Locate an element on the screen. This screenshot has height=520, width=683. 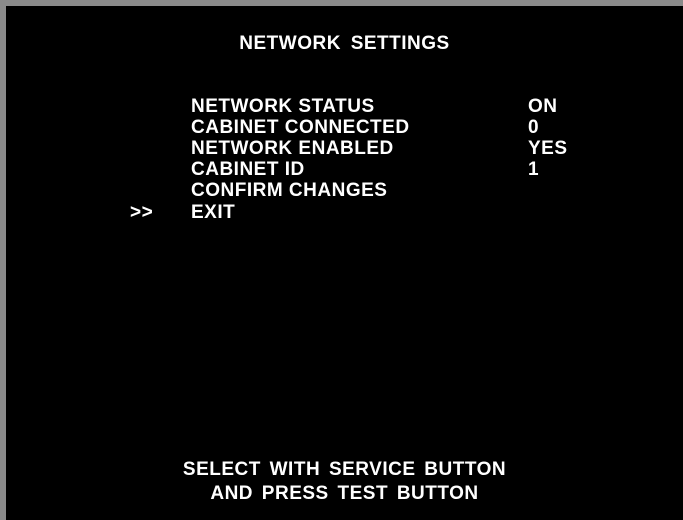
selection-cursor: >> is located at coordinates (142, 212).